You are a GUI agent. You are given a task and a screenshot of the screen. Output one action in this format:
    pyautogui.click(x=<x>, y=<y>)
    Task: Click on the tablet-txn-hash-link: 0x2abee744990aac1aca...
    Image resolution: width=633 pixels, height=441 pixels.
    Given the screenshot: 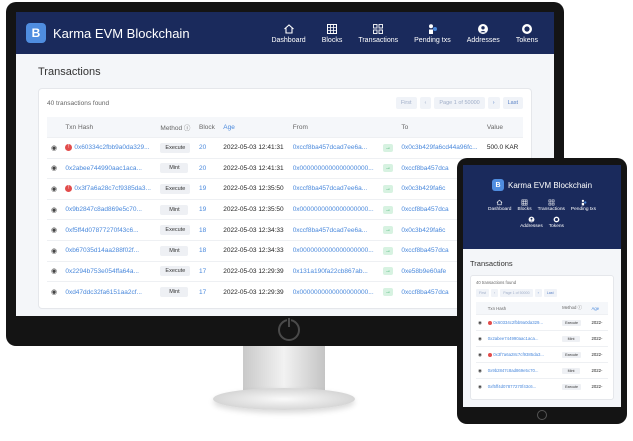 What is the action you would take?
    pyautogui.click(x=513, y=338)
    